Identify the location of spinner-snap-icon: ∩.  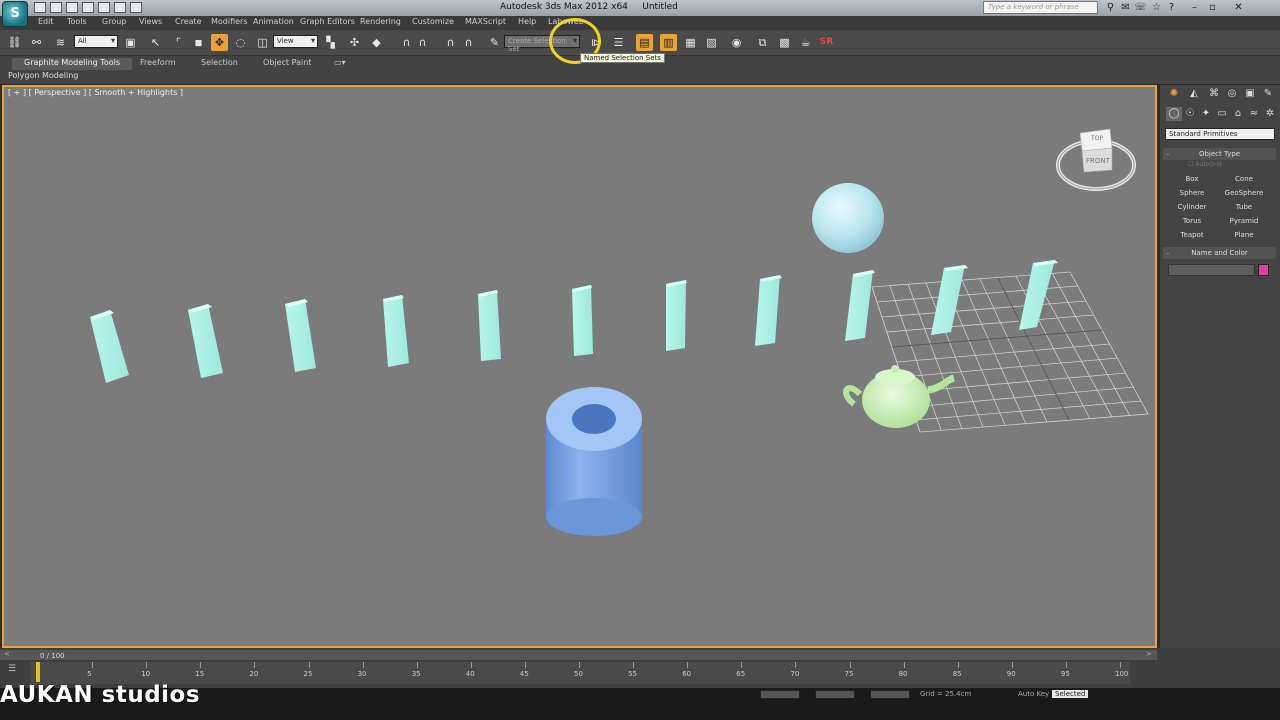
(468, 42).